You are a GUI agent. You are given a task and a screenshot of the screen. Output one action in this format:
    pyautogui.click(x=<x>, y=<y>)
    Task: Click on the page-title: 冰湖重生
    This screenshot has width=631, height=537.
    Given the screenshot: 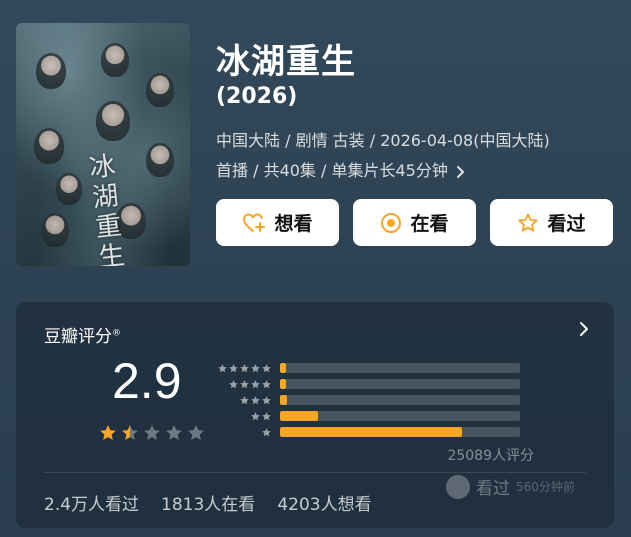 What is the action you would take?
    pyautogui.click(x=286, y=62)
    